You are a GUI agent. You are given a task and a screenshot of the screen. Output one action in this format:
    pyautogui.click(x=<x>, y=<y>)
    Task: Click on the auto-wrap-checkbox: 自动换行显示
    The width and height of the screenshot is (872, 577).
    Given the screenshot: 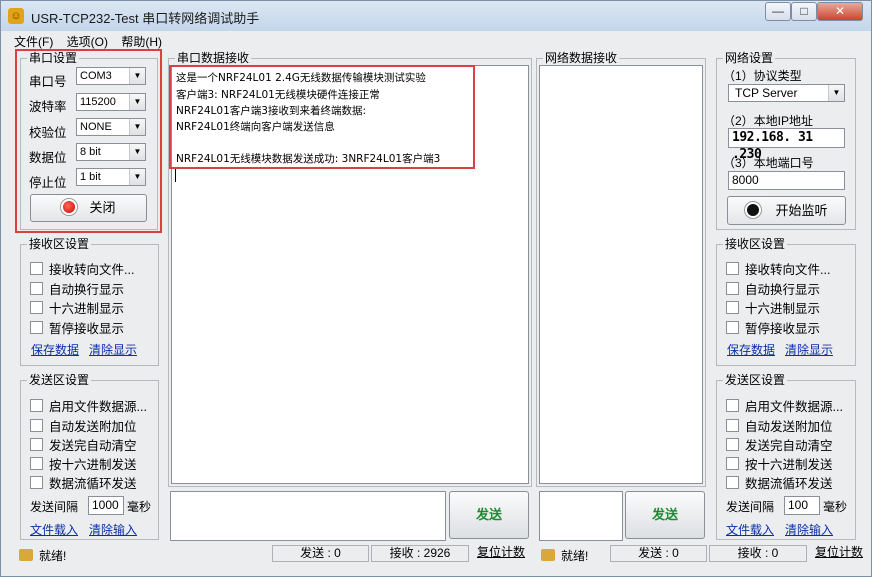 What is the action you would take?
    pyautogui.click(x=77, y=288)
    